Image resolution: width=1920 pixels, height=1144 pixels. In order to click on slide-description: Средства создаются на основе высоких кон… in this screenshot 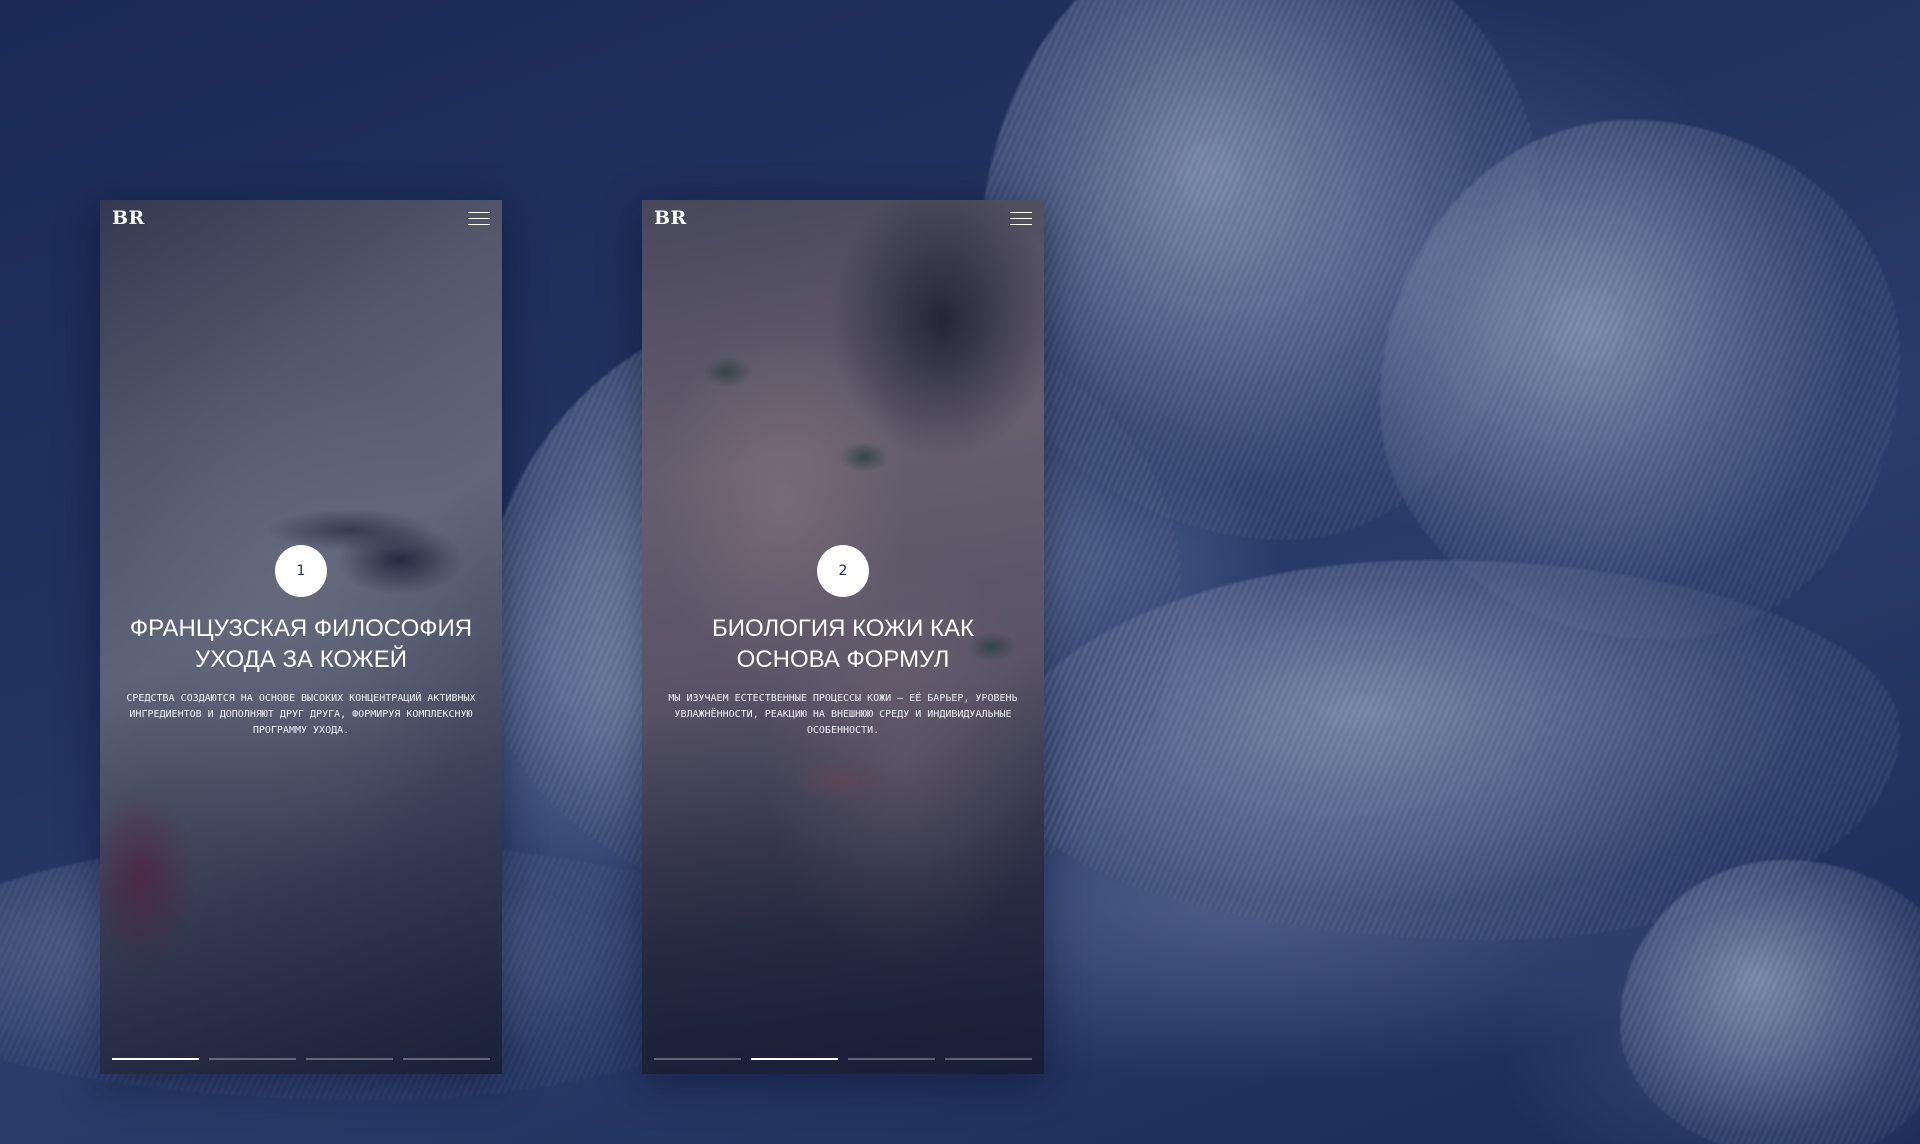, I will do `click(301, 714)`.